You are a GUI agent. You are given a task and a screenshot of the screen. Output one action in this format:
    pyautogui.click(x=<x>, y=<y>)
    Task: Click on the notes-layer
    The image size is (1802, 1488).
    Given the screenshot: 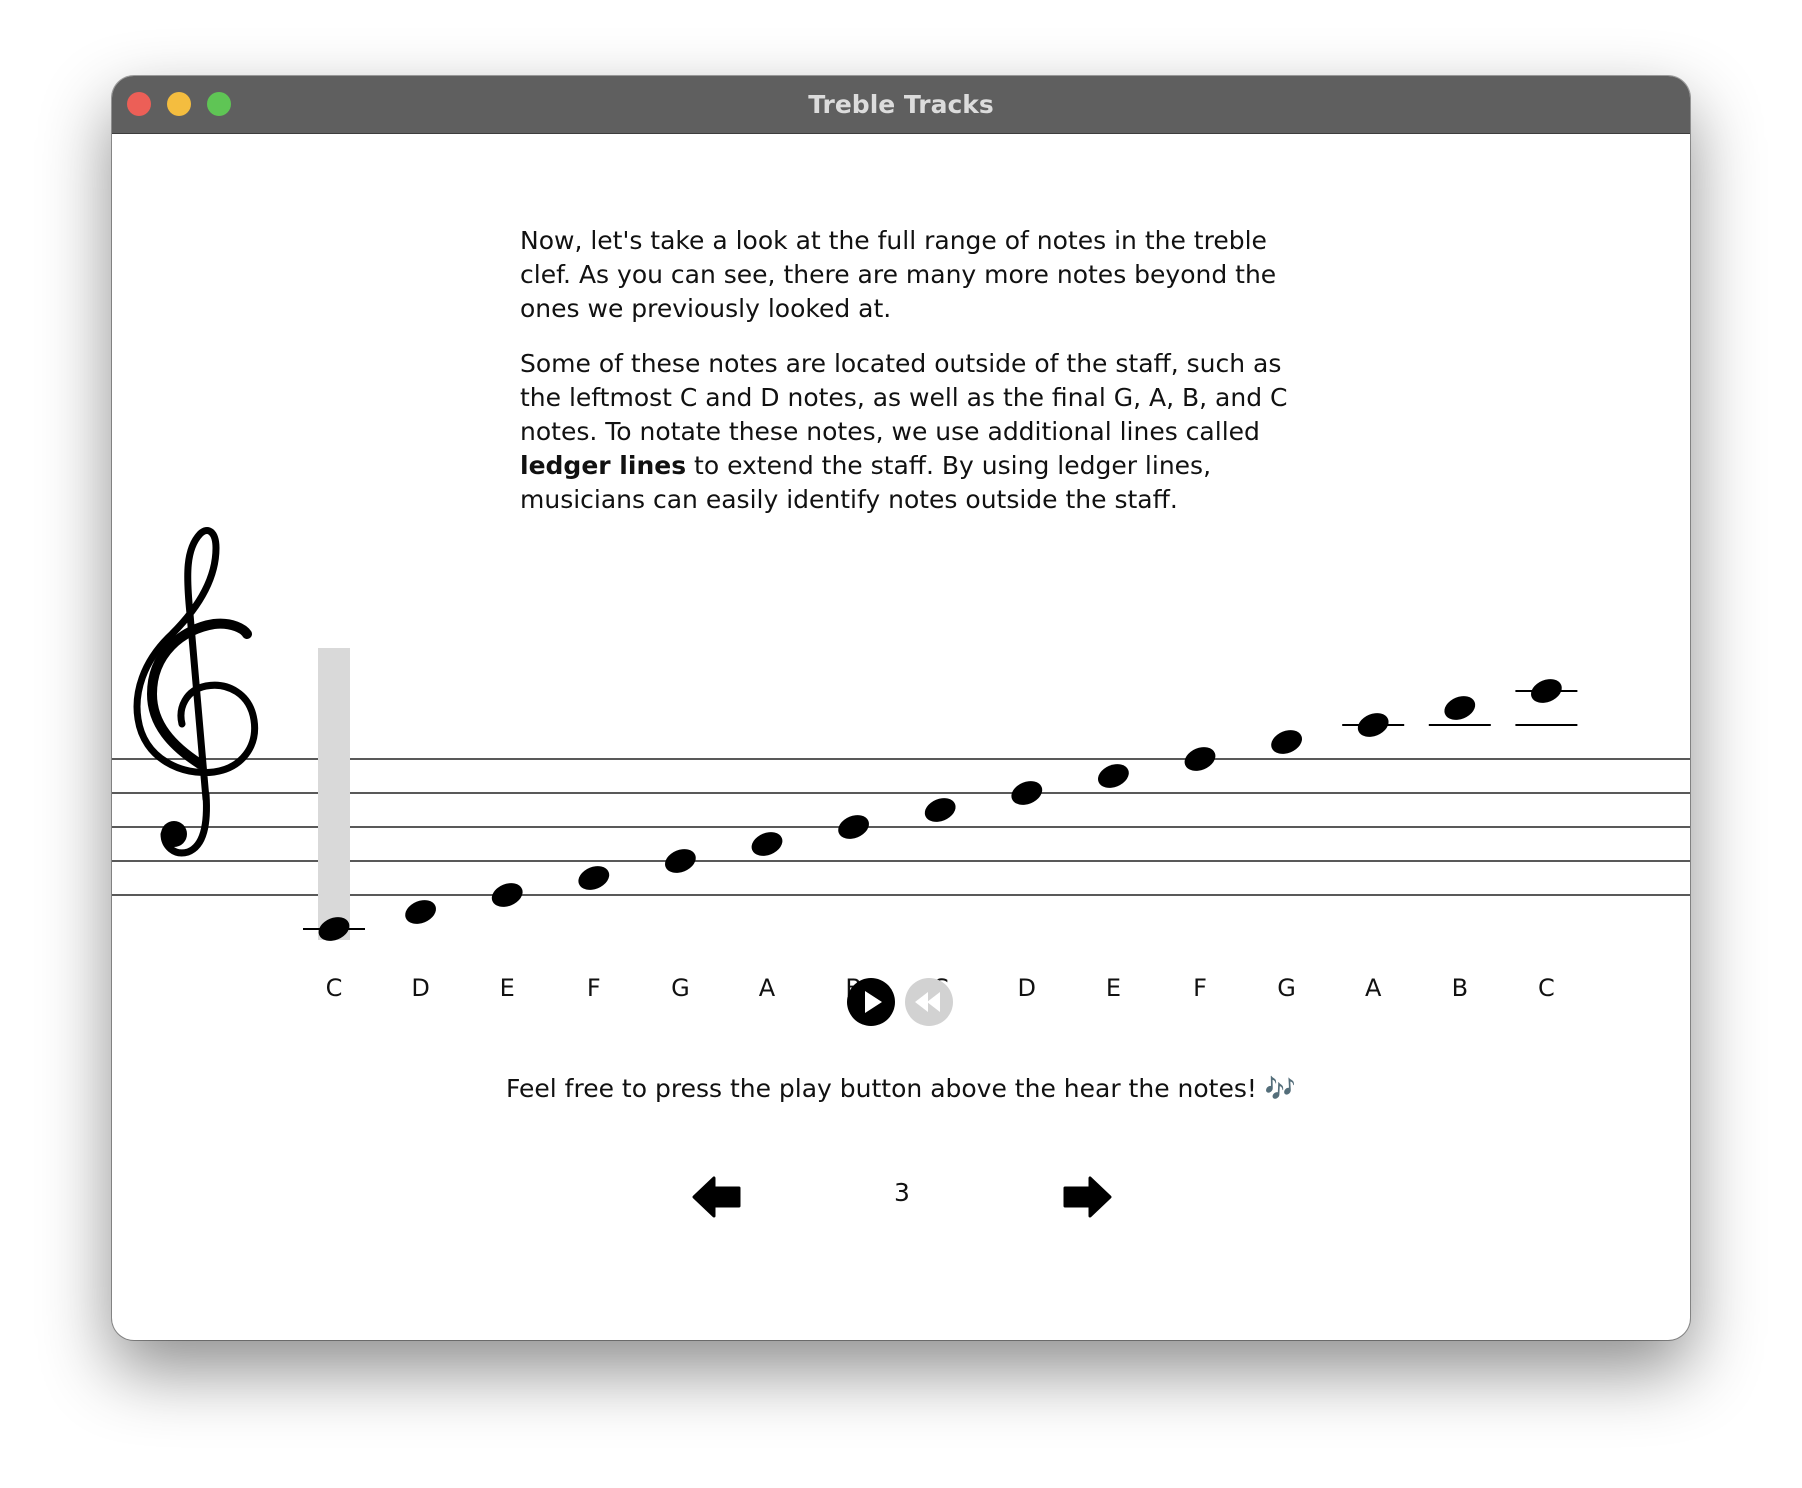 What is the action you would take?
    pyautogui.click(x=940, y=808)
    